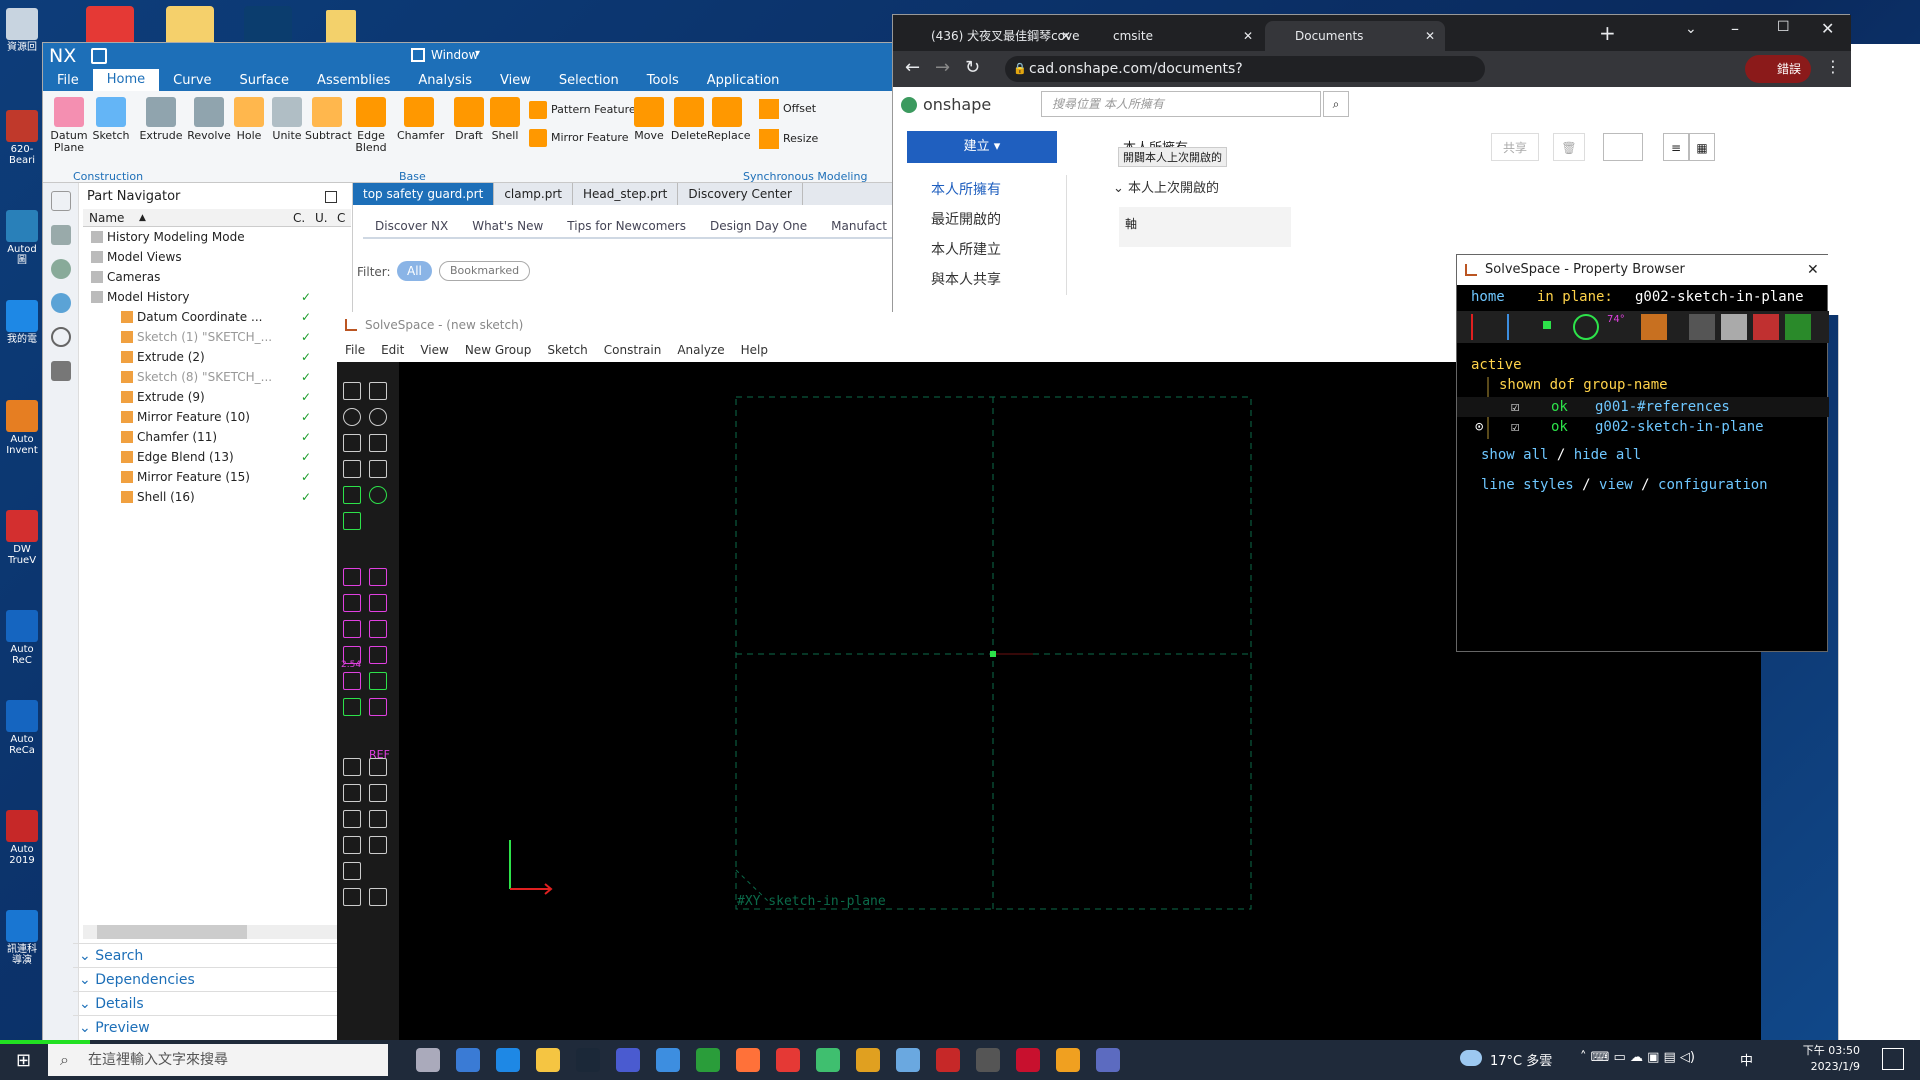 The width and height of the screenshot is (1920, 1080). What do you see at coordinates (1623, 147) in the screenshot?
I see `label-icon` at bounding box center [1623, 147].